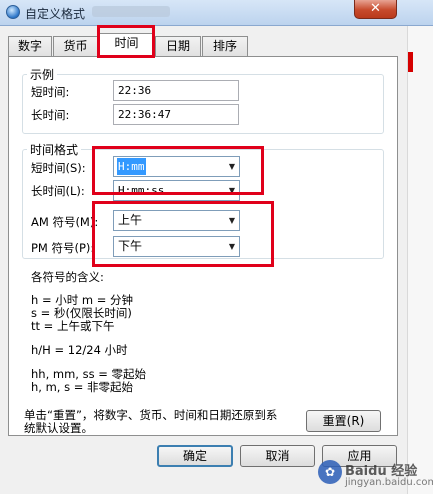  Describe the element at coordinates (58, 191) in the screenshot. I see `long-time-label: 长时间(L):` at that location.